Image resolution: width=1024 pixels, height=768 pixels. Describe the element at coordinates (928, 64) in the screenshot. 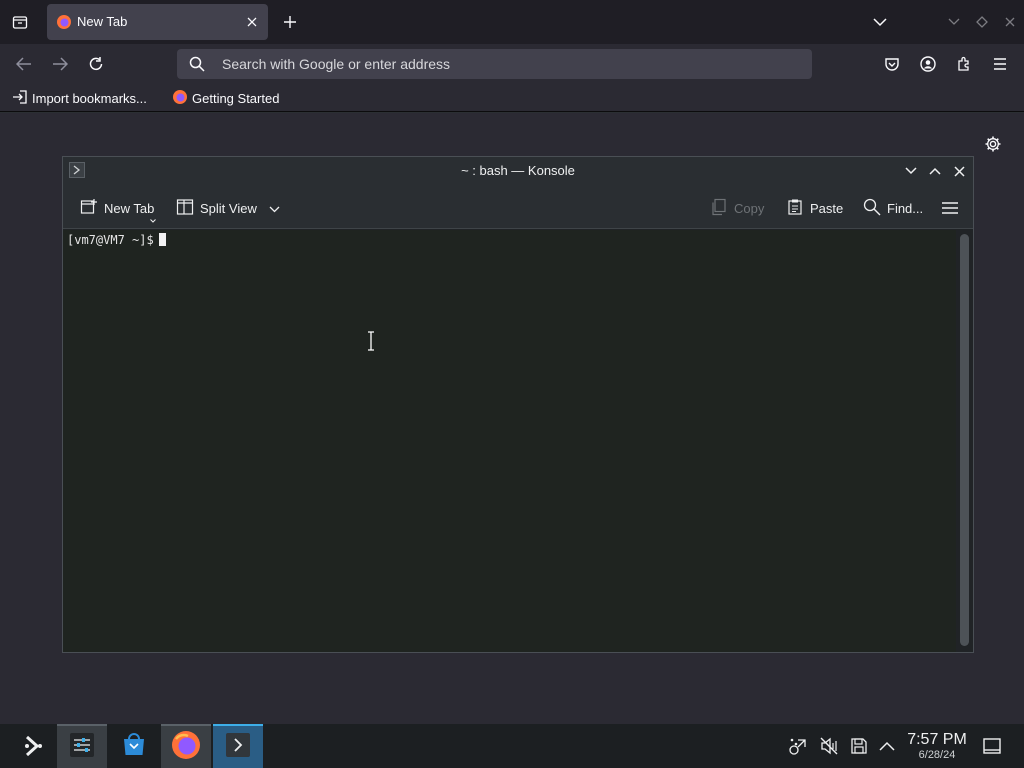

I see `account-icon` at that location.